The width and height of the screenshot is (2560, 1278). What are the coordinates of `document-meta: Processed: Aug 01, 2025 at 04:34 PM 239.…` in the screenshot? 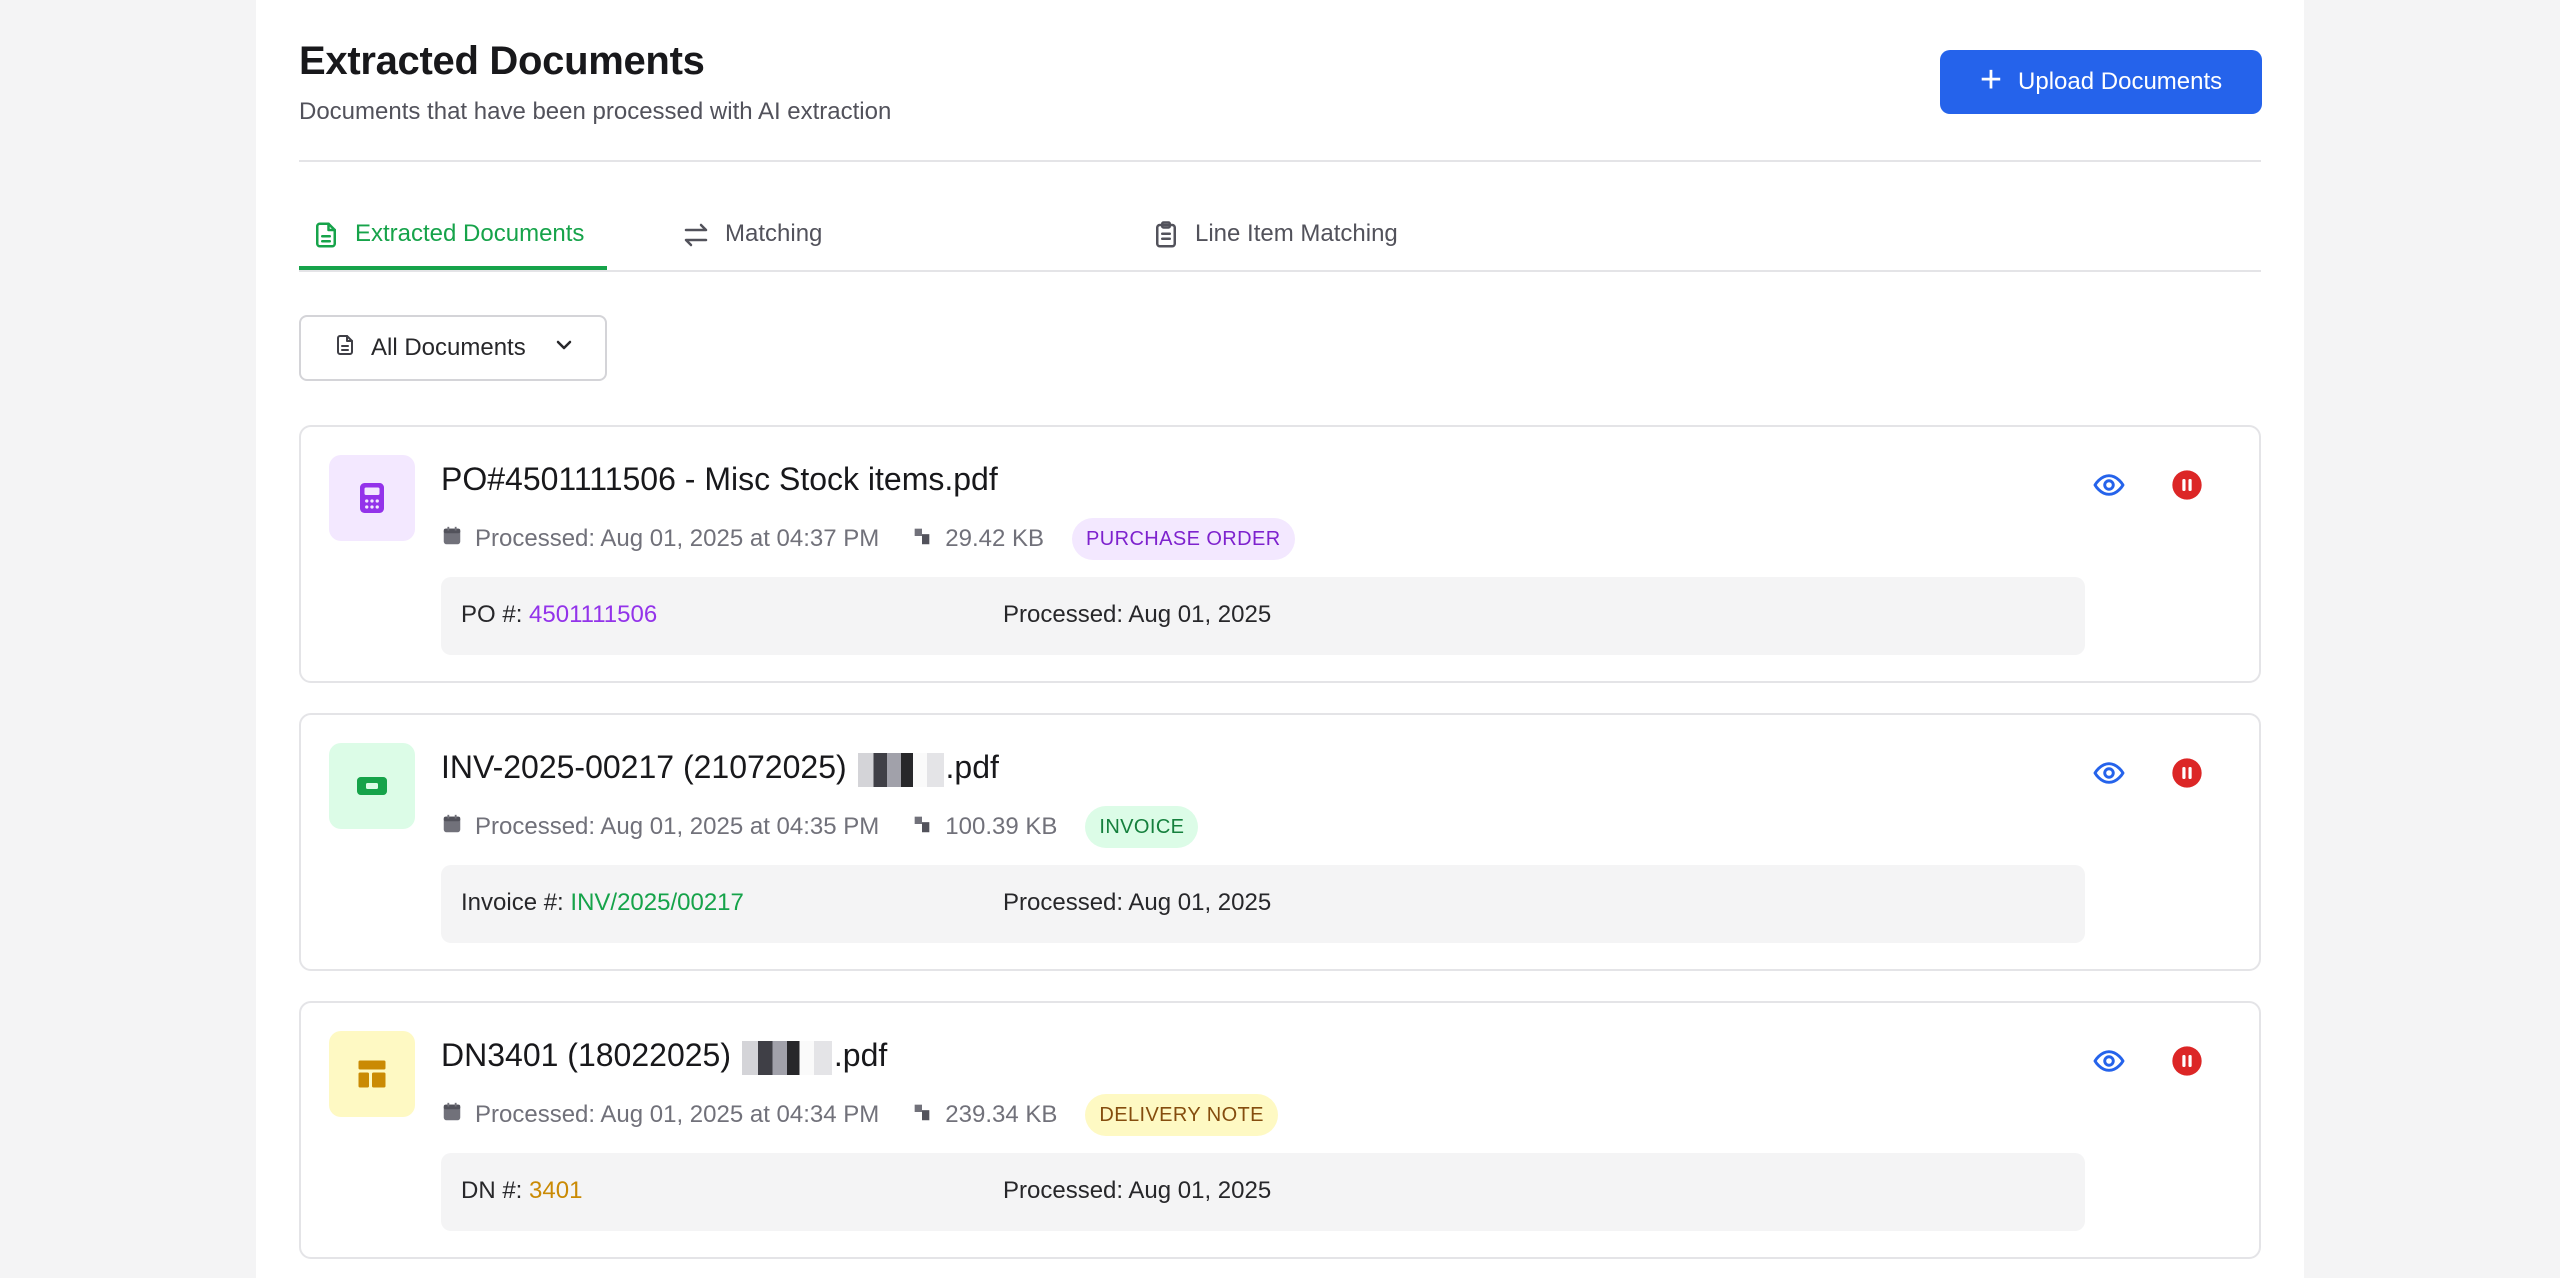 It's located at (859, 1115).